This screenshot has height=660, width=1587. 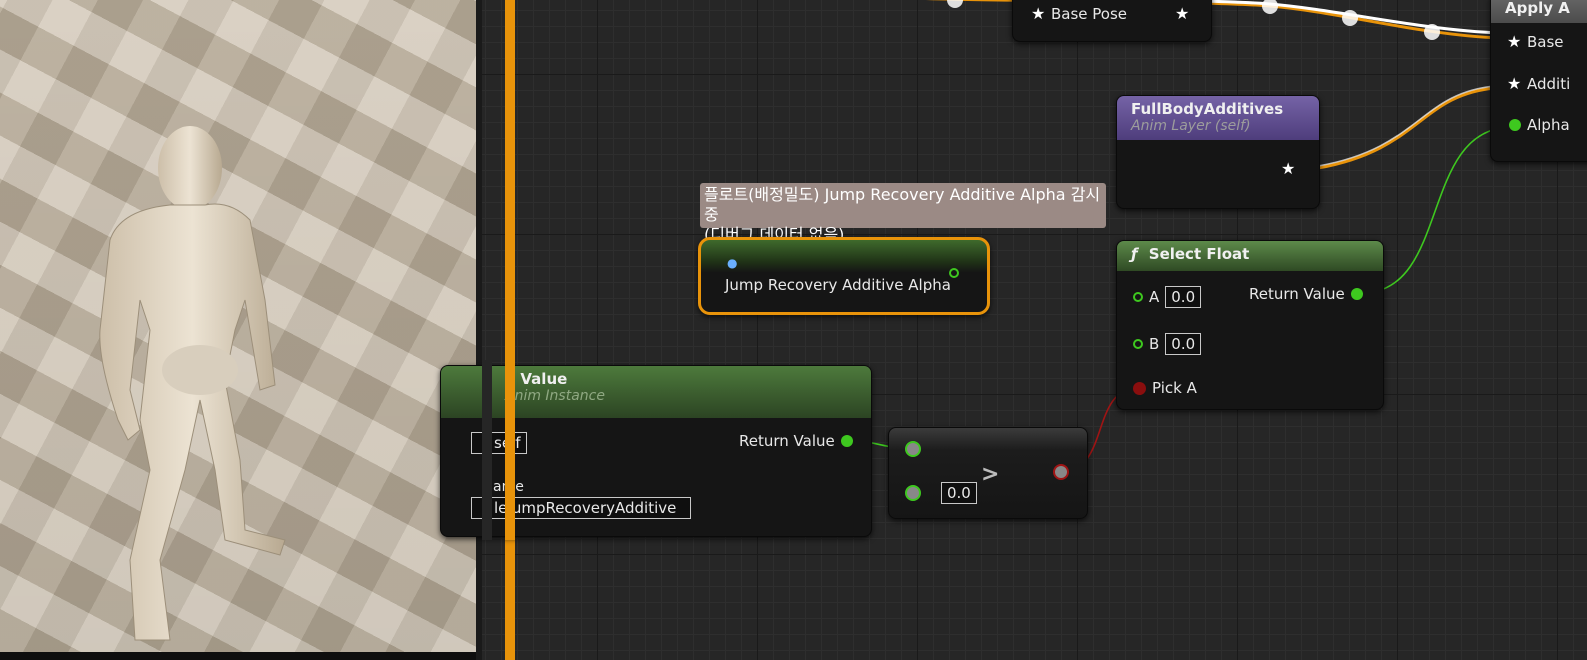 I want to click on anim-layer-header: FullBodyAdditives Anim Layer (self), so click(x=1218, y=118).